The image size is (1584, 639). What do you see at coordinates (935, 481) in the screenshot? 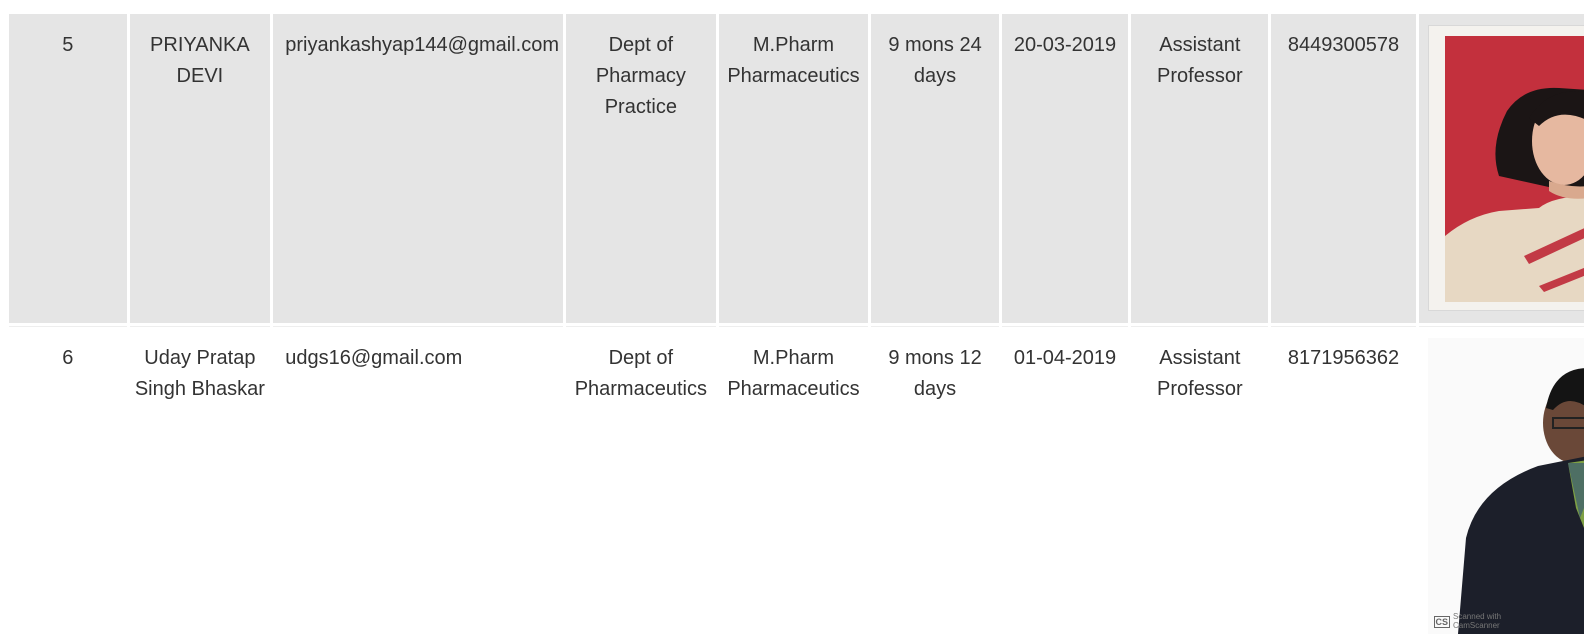
I see `cell-experience: 9 mons 12 days` at bounding box center [935, 481].